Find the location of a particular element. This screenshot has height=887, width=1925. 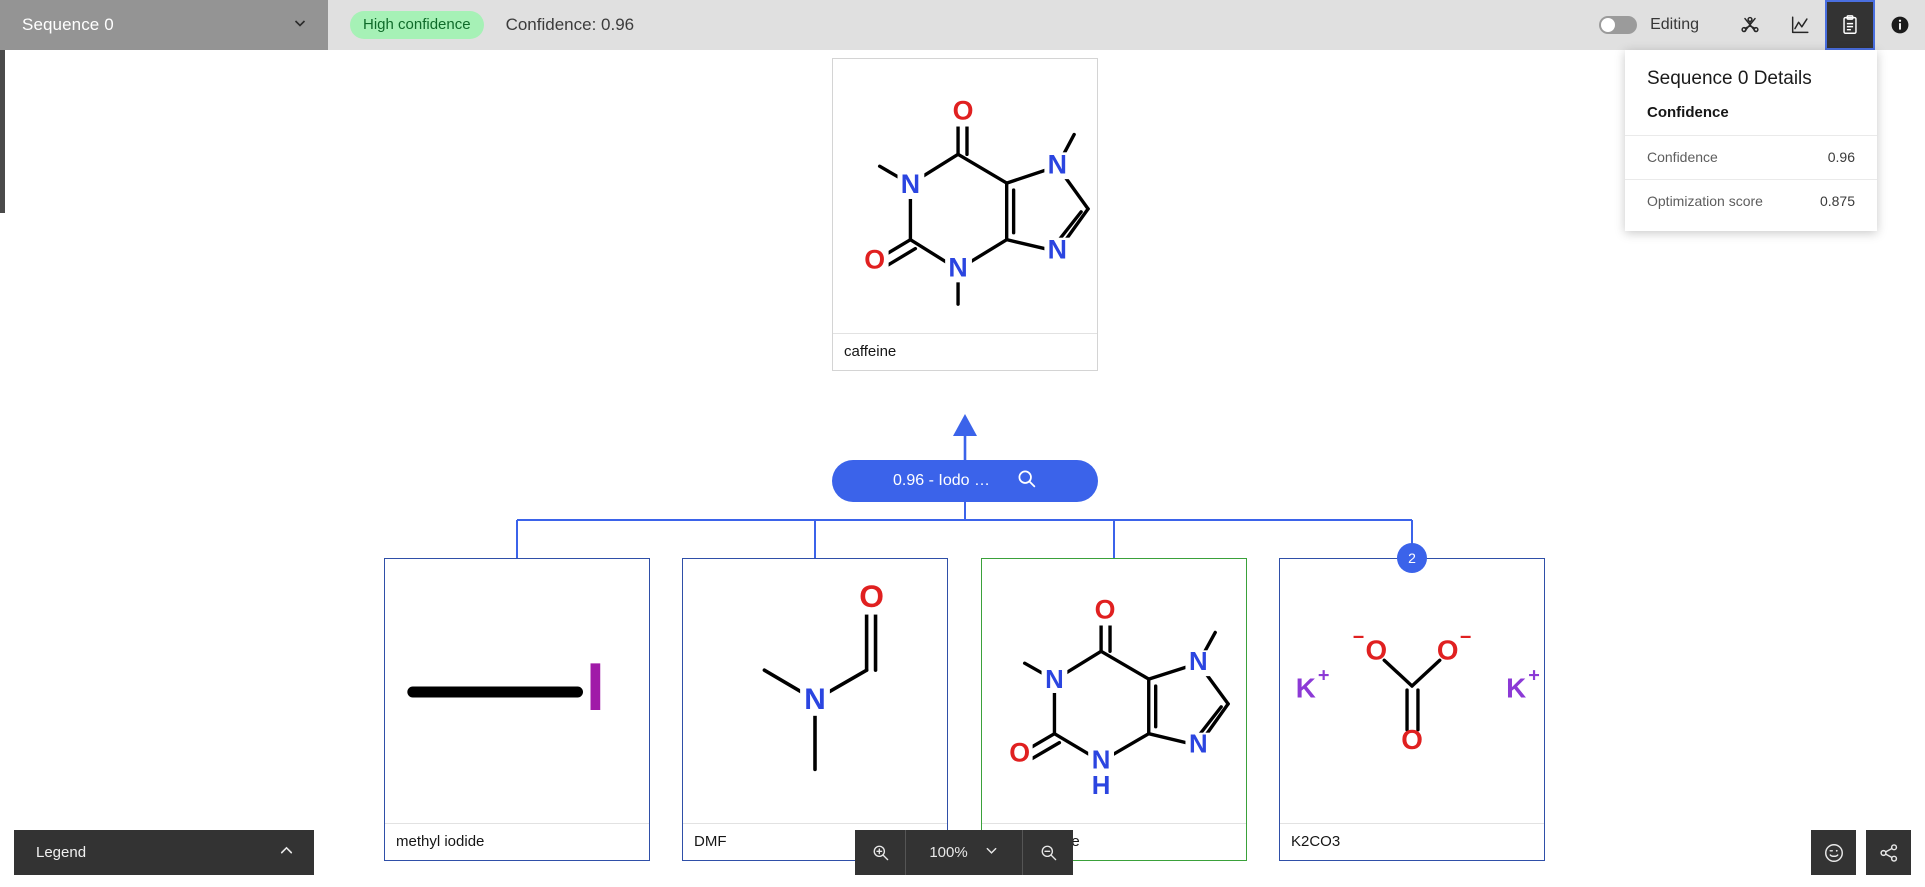

molecule-structure-dmf: N O is located at coordinates (815, 691).